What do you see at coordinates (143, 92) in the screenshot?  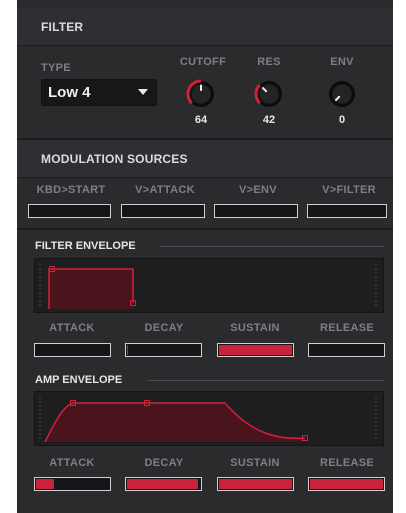 I see `chevron-down-icon` at bounding box center [143, 92].